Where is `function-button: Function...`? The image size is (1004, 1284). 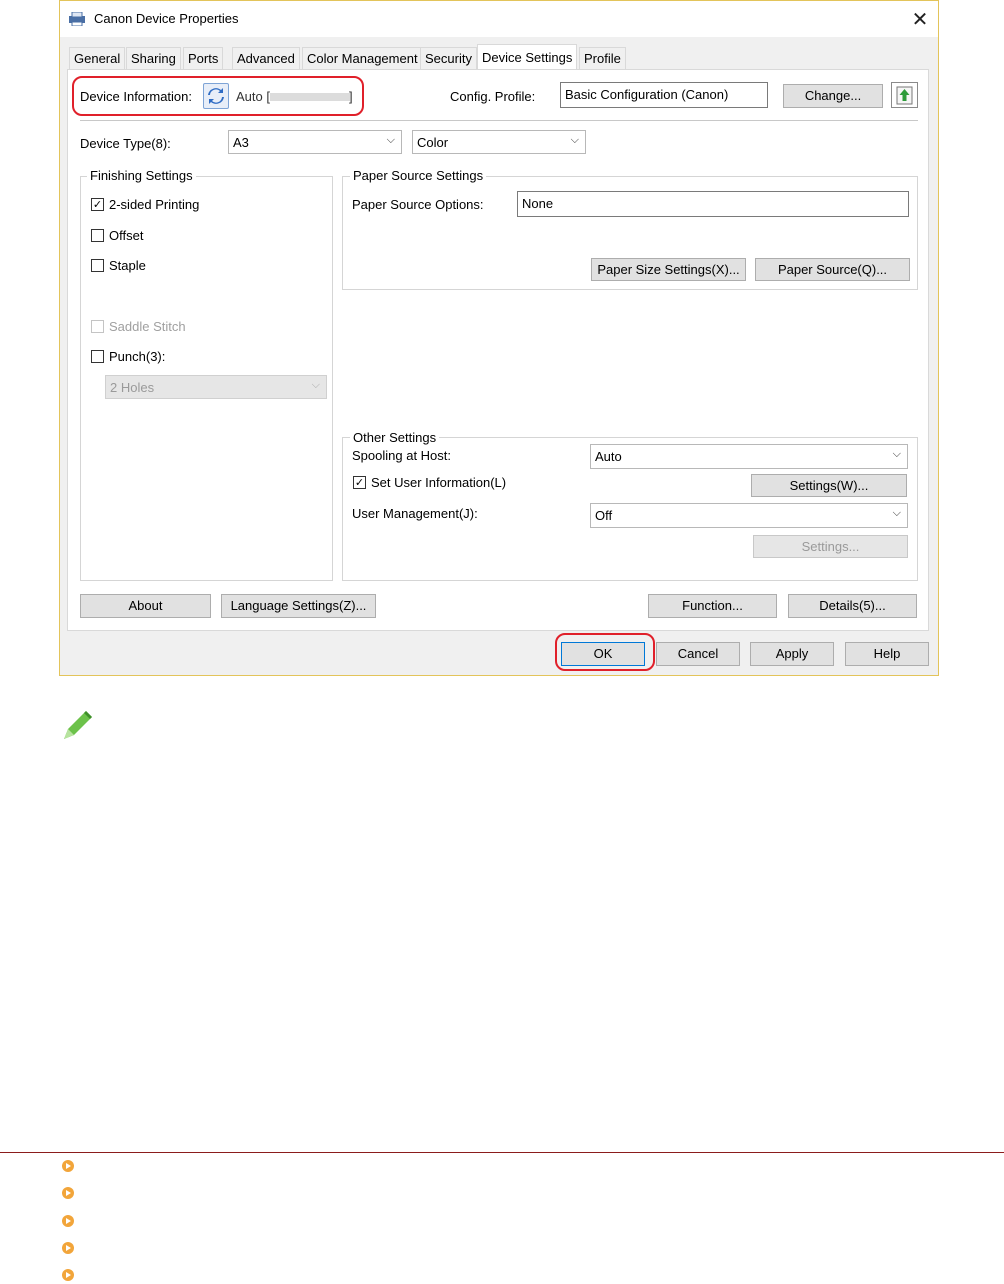
function-button: Function... is located at coordinates (712, 606).